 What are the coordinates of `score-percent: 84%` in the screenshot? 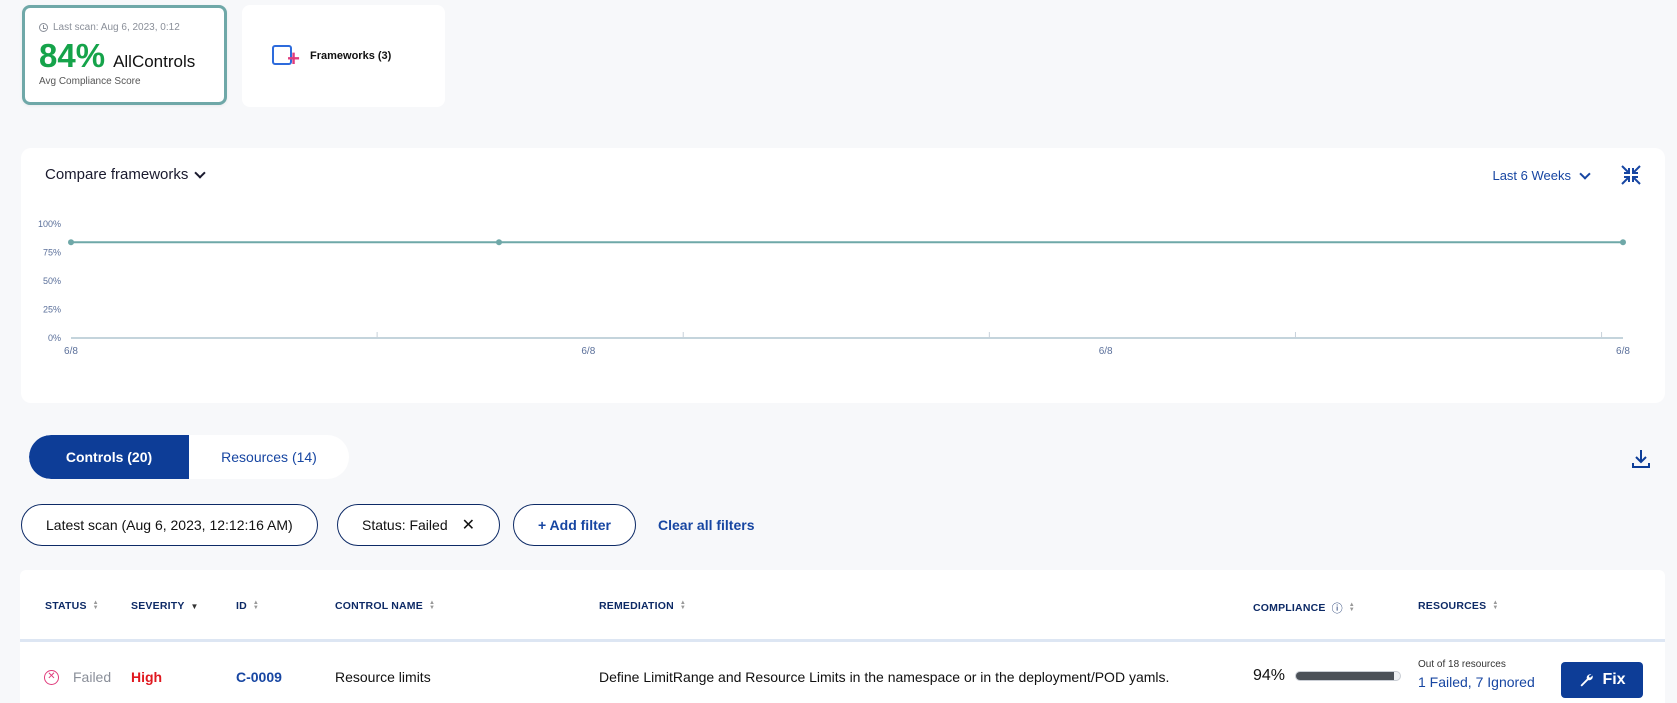 It's located at (72, 55).